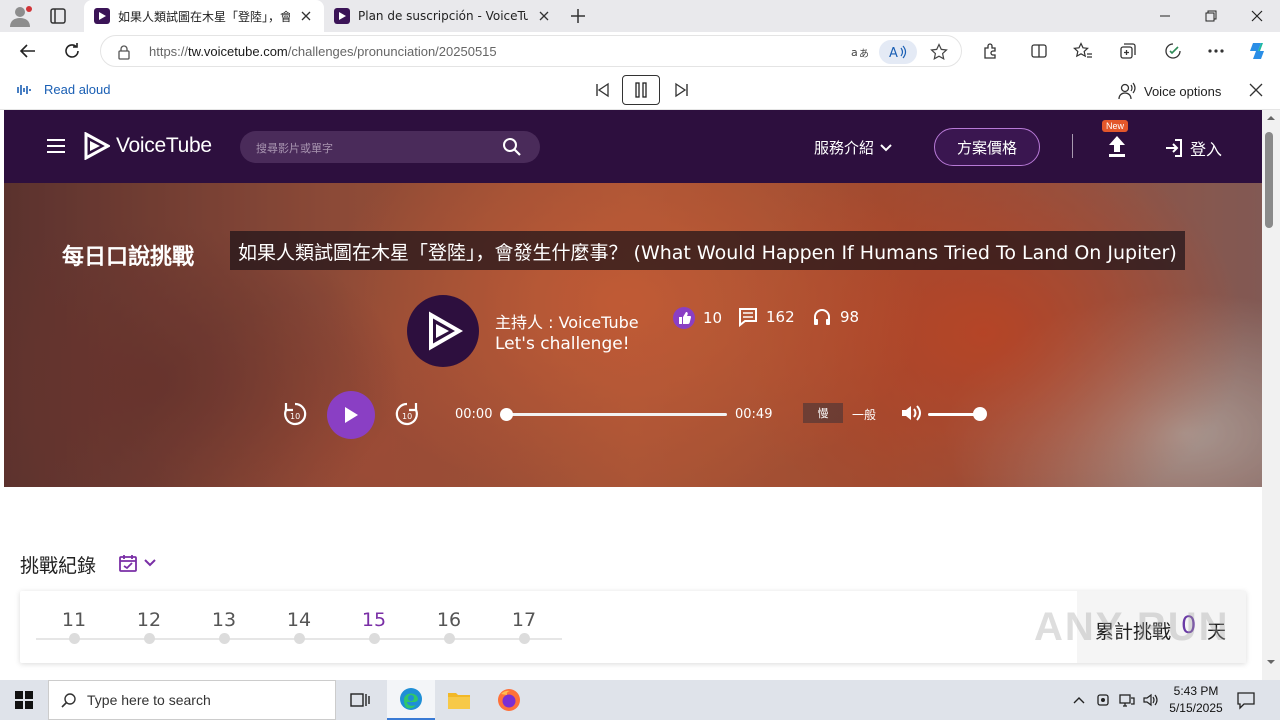 This screenshot has width=1280, height=720. Describe the element at coordinates (1193, 148) in the screenshot. I see `login-button: 登入` at that location.